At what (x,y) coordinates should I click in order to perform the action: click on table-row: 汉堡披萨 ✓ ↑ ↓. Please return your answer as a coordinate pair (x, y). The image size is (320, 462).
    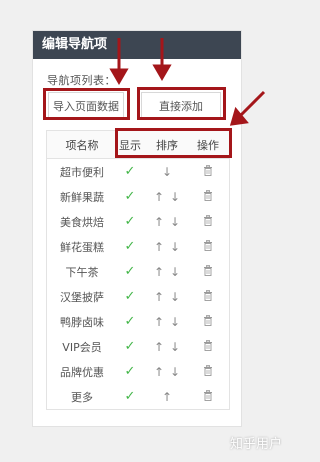
    Looking at the image, I should click on (138, 296).